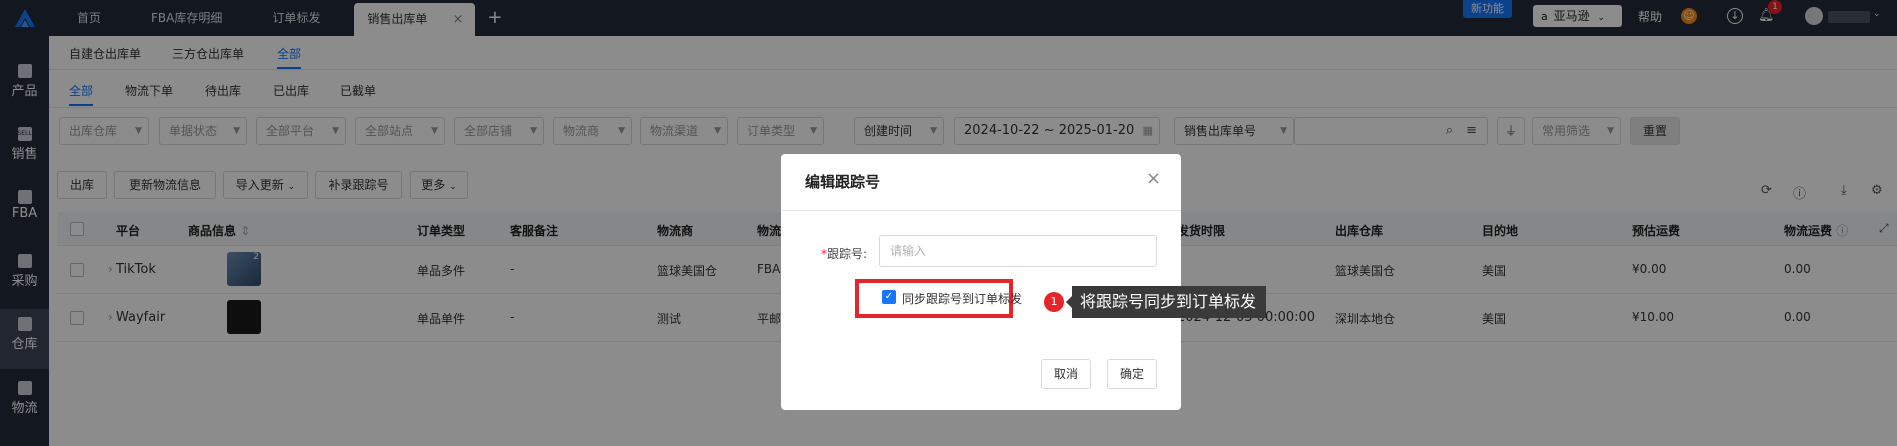 This screenshot has width=1897, height=446. What do you see at coordinates (1166, 302) in the screenshot?
I see `annotation-tooltip: 将跟踪号同步到订单标发` at bounding box center [1166, 302].